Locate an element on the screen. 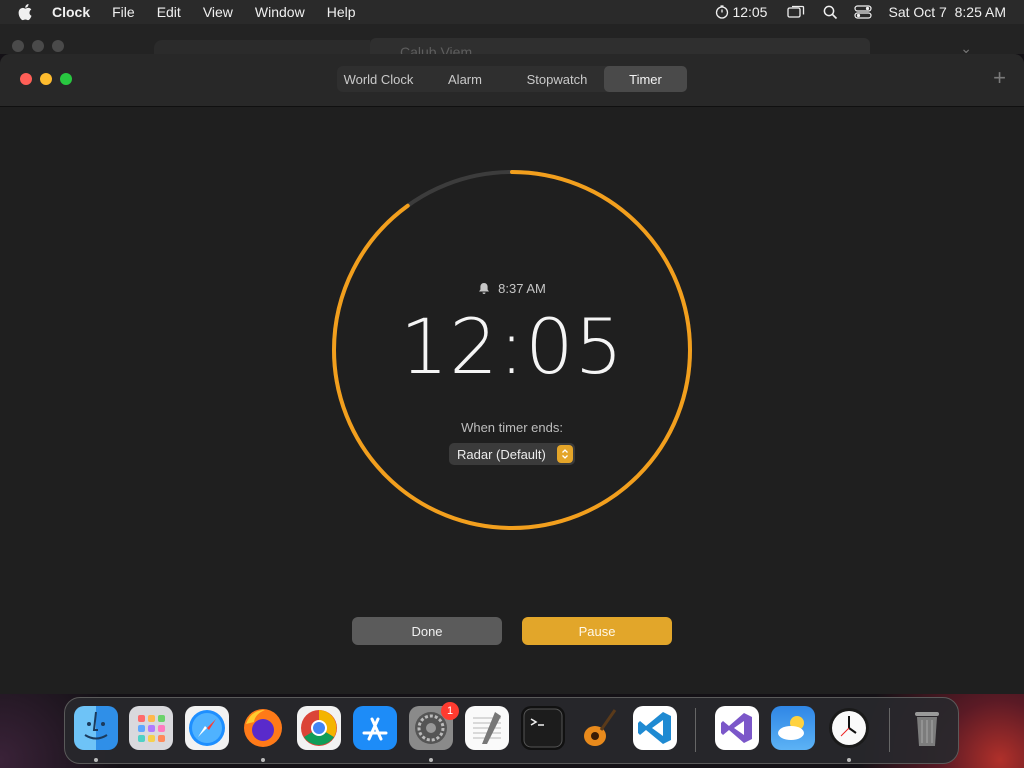 The image size is (1024, 768). clock-app-icon is located at coordinates (849, 728).